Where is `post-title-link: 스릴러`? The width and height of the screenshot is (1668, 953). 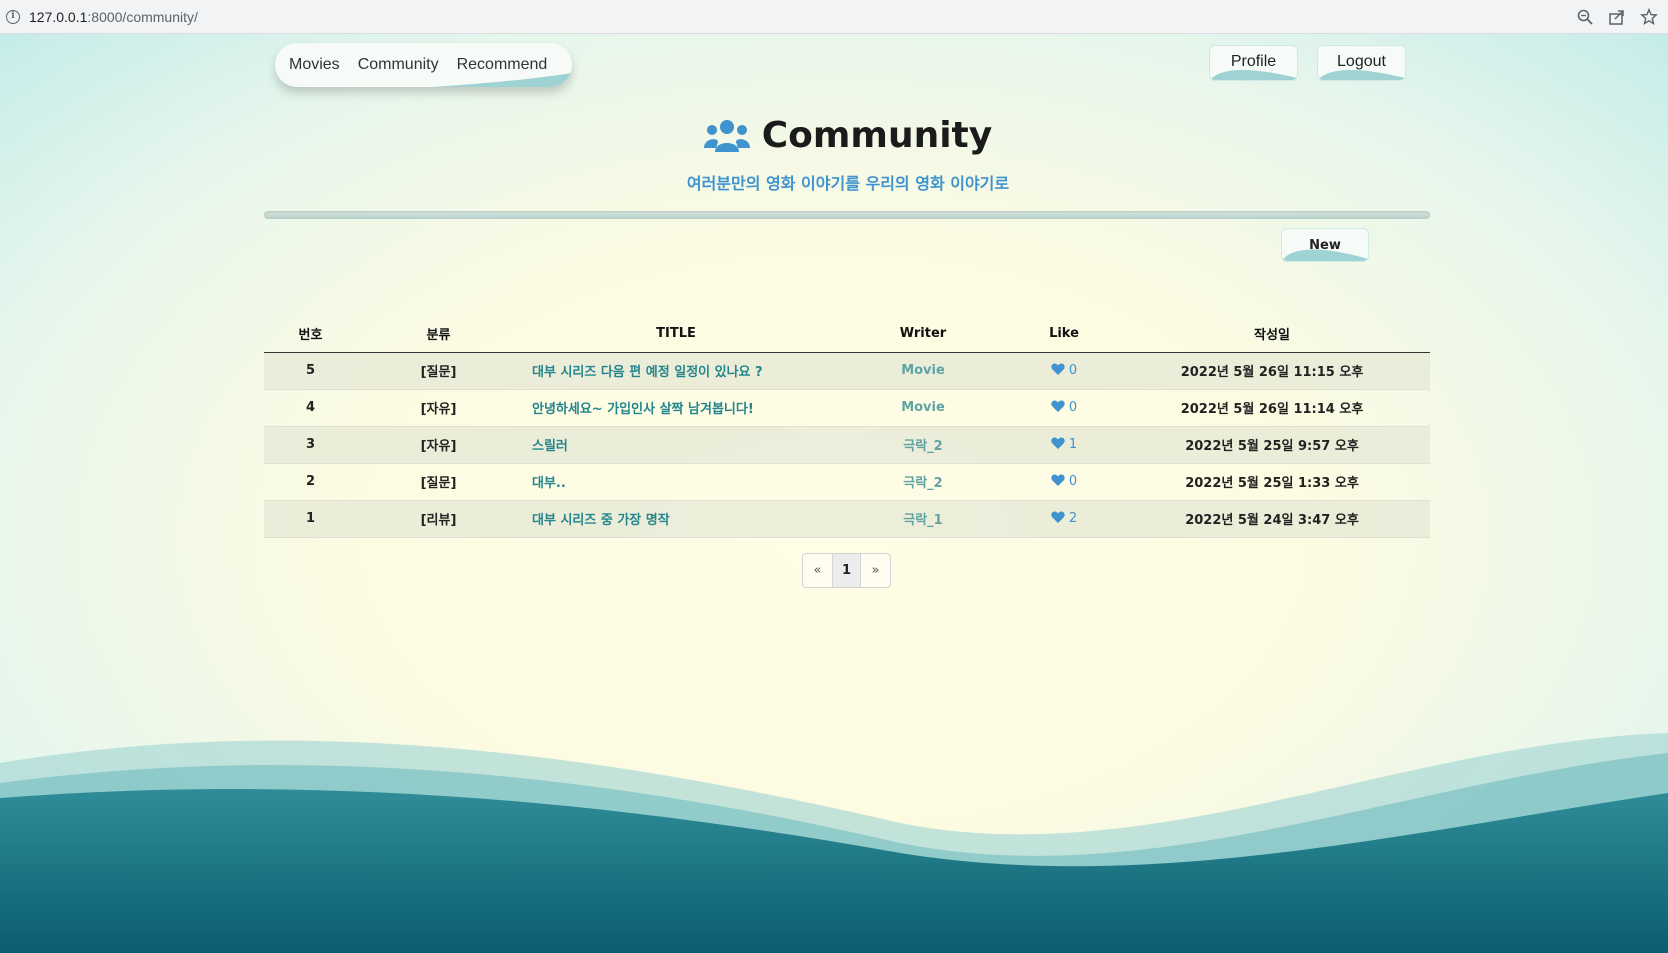 post-title-link: 스릴러 is located at coordinates (676, 445).